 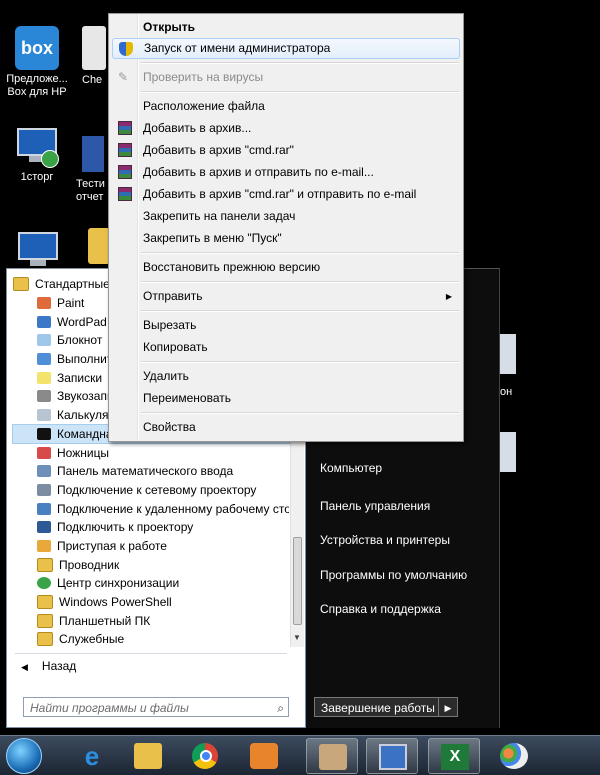 I want to click on taskbar-chrome, so click(x=206, y=756).